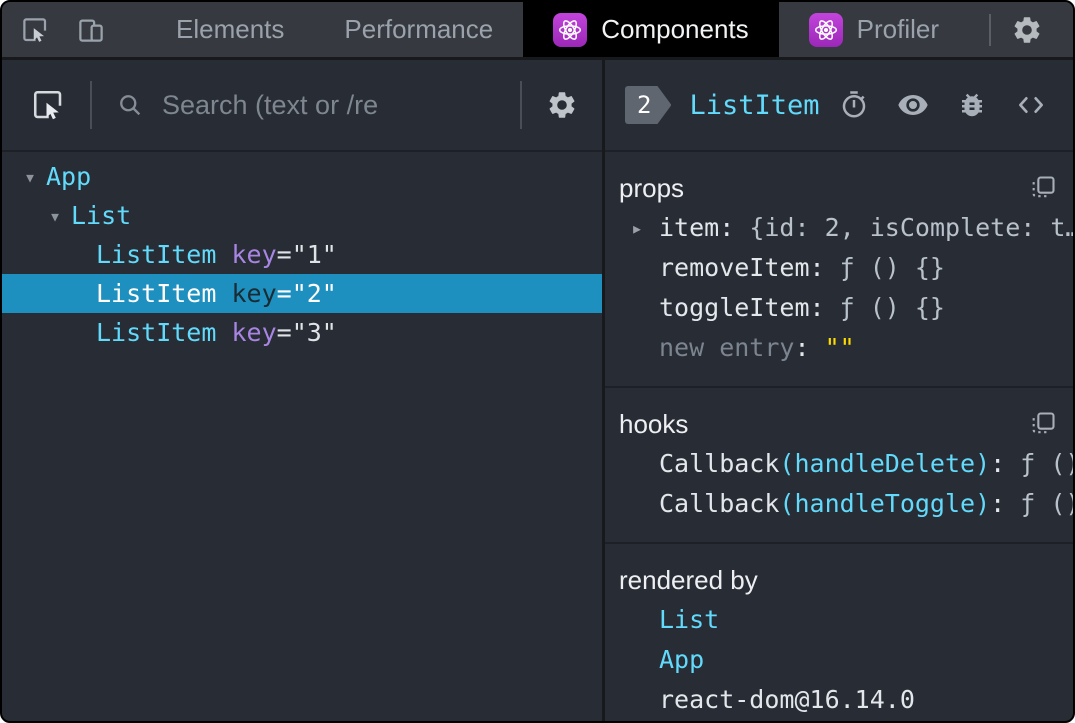  What do you see at coordinates (754, 105) in the screenshot?
I see `selected-component-title: ListItem` at bounding box center [754, 105].